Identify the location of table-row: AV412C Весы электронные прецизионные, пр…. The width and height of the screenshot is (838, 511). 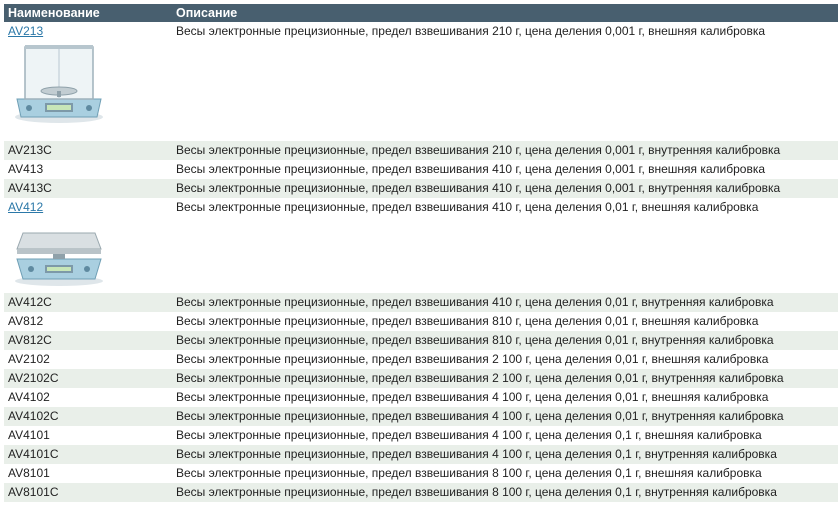
(421, 302).